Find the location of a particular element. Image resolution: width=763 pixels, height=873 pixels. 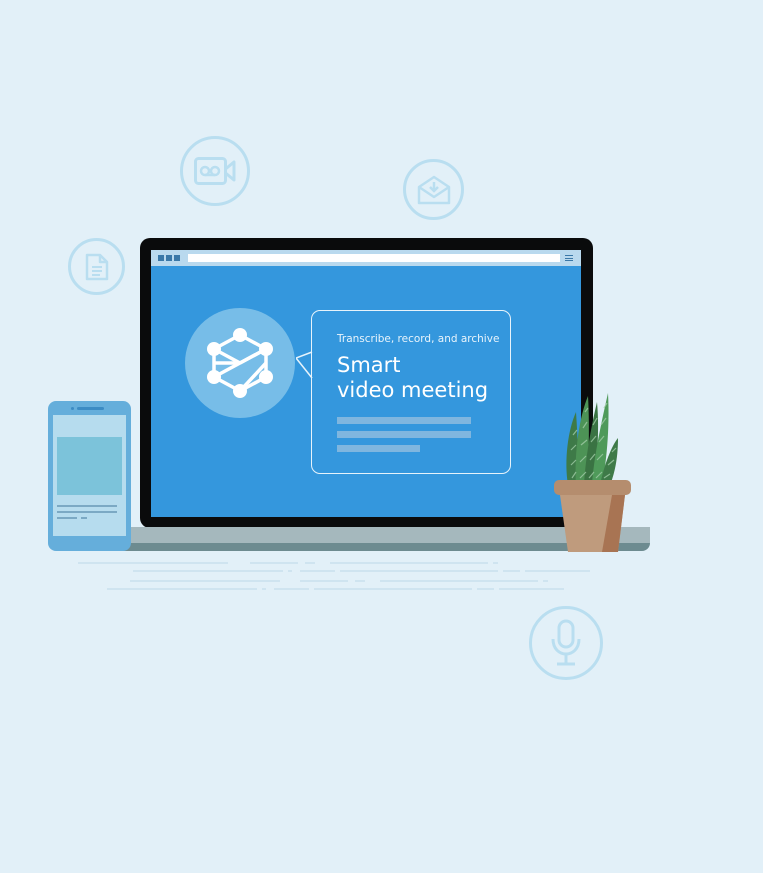

hamburger-menu-icon is located at coordinates (569, 258).